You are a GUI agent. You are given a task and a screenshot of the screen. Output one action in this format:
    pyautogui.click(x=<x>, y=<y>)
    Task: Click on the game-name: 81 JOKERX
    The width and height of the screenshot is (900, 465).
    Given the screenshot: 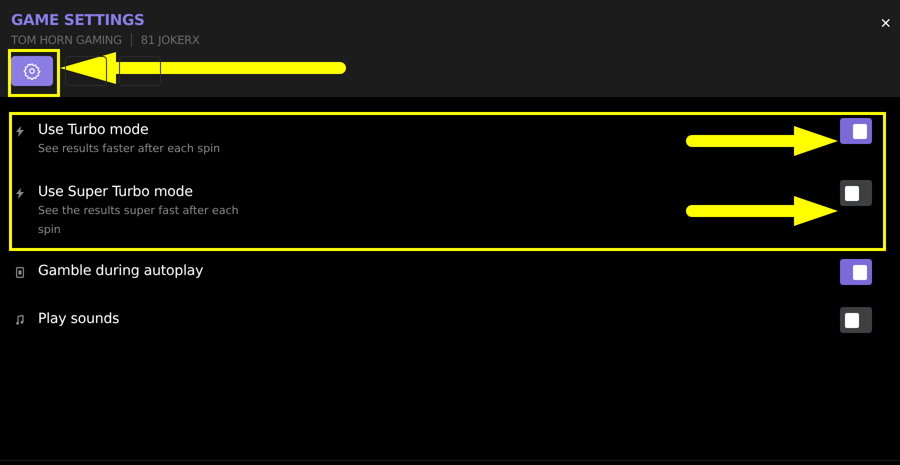 What is the action you would take?
    pyautogui.click(x=170, y=40)
    